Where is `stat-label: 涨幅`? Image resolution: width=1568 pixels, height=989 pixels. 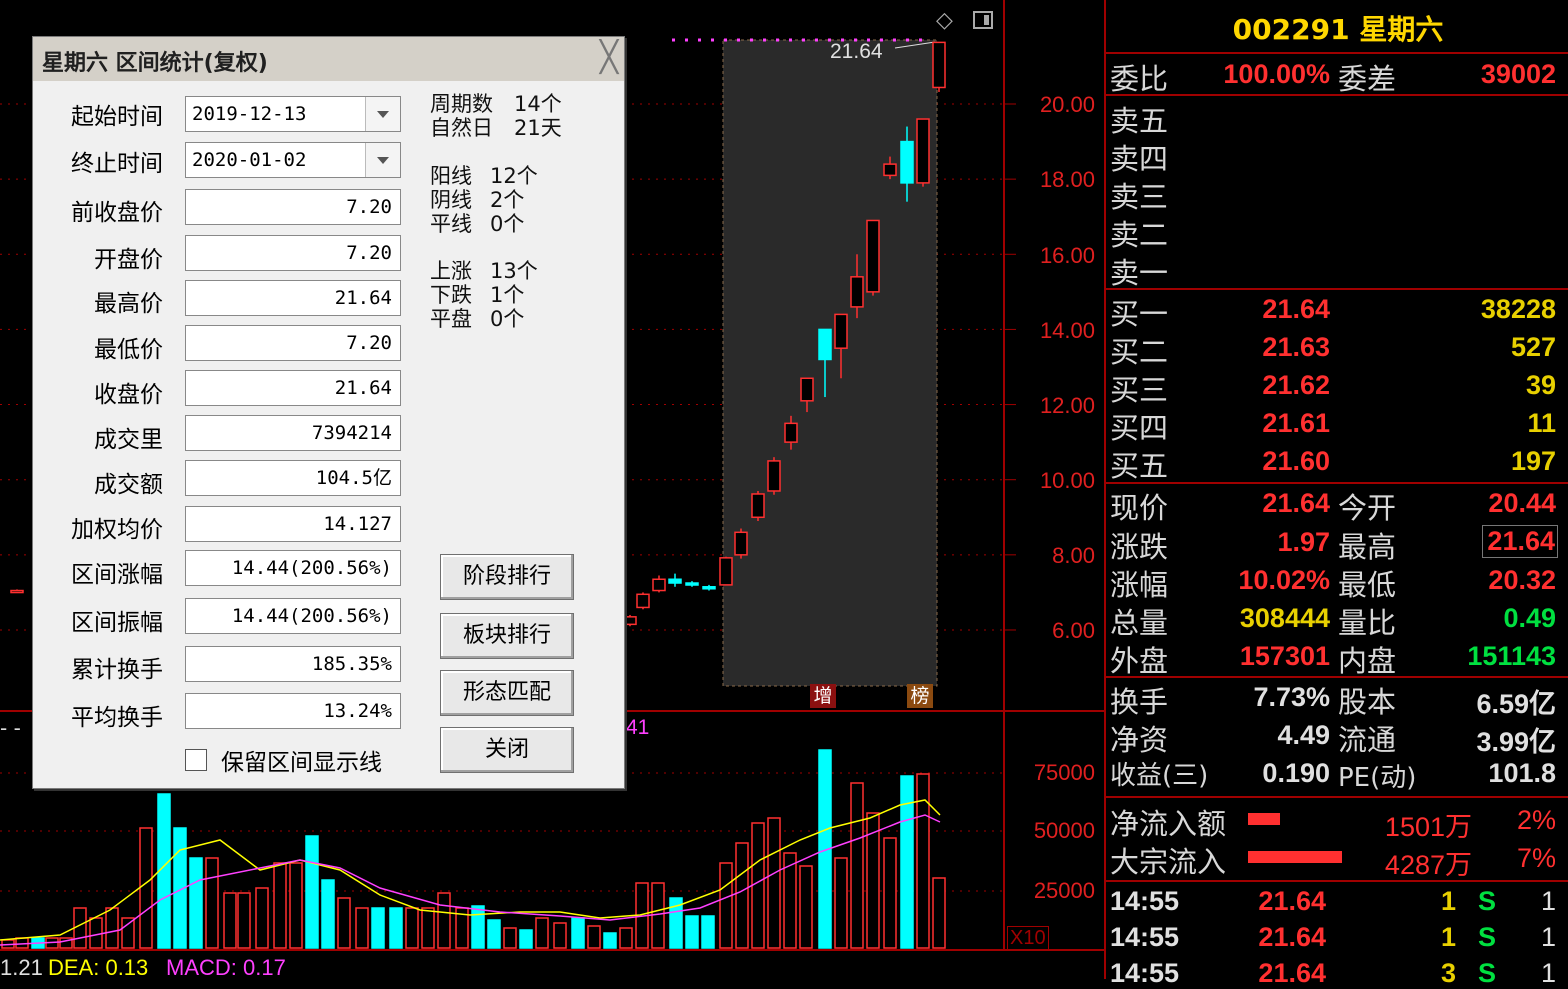
stat-label: 涨幅 is located at coordinates (1139, 585).